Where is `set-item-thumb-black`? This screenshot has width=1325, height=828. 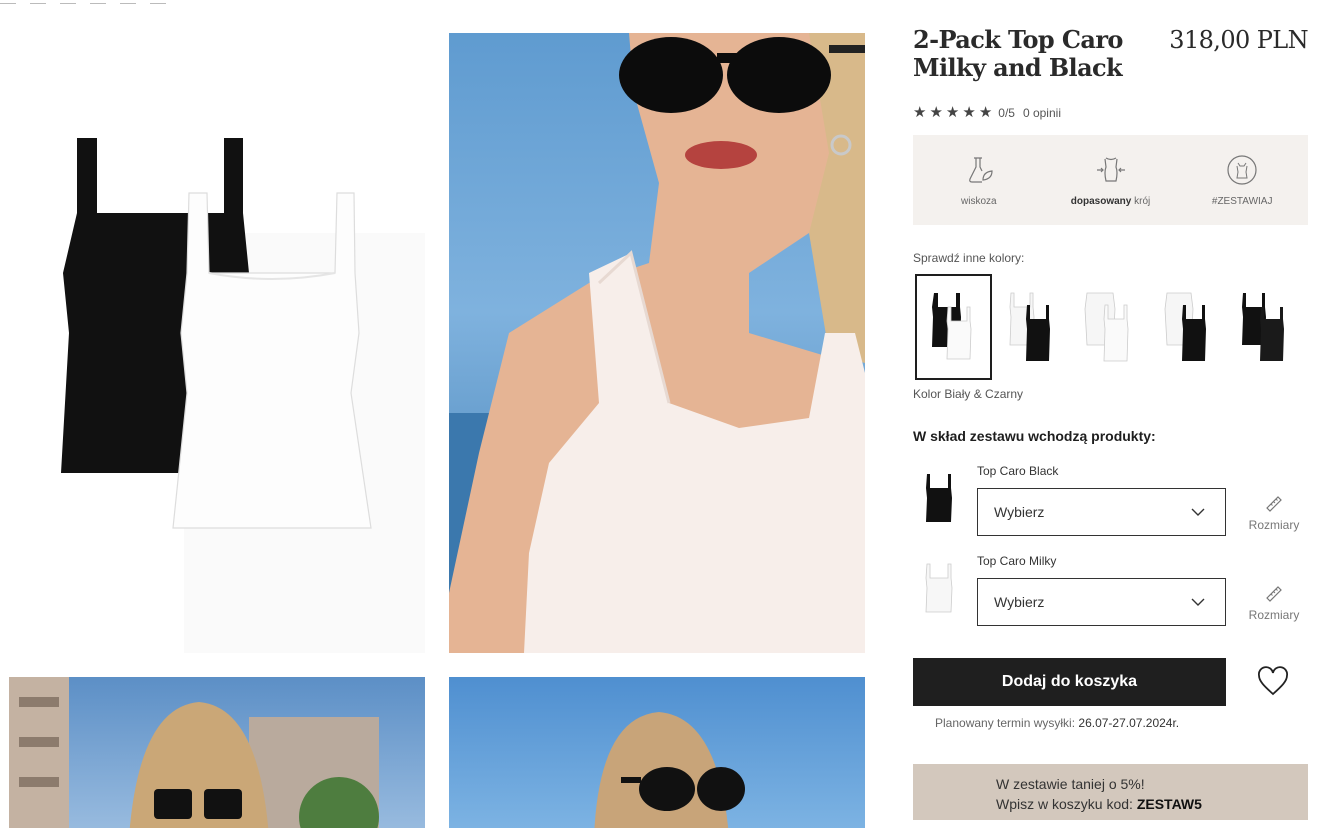
set-item-thumb-black is located at coordinates (939, 498).